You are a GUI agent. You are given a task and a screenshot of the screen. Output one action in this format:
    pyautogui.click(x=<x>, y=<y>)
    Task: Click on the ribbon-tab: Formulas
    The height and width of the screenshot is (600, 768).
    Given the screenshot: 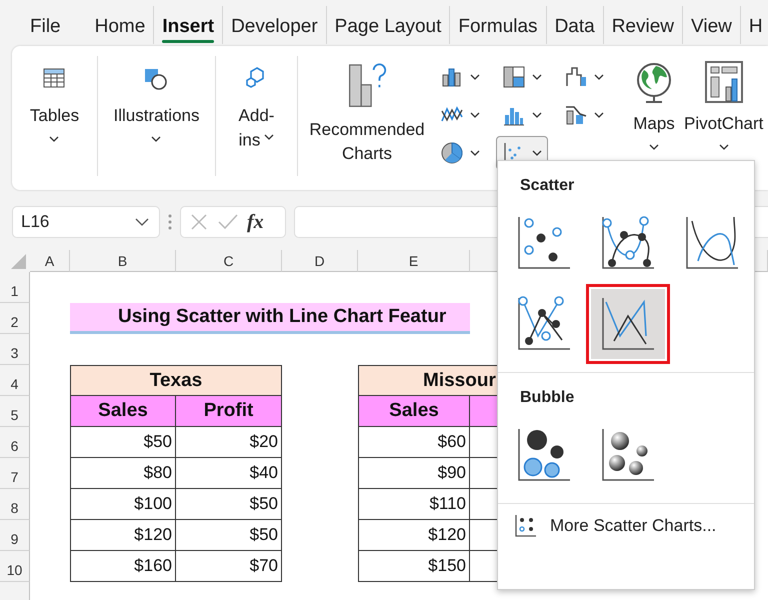 What is the action you would take?
    pyautogui.click(x=497, y=25)
    